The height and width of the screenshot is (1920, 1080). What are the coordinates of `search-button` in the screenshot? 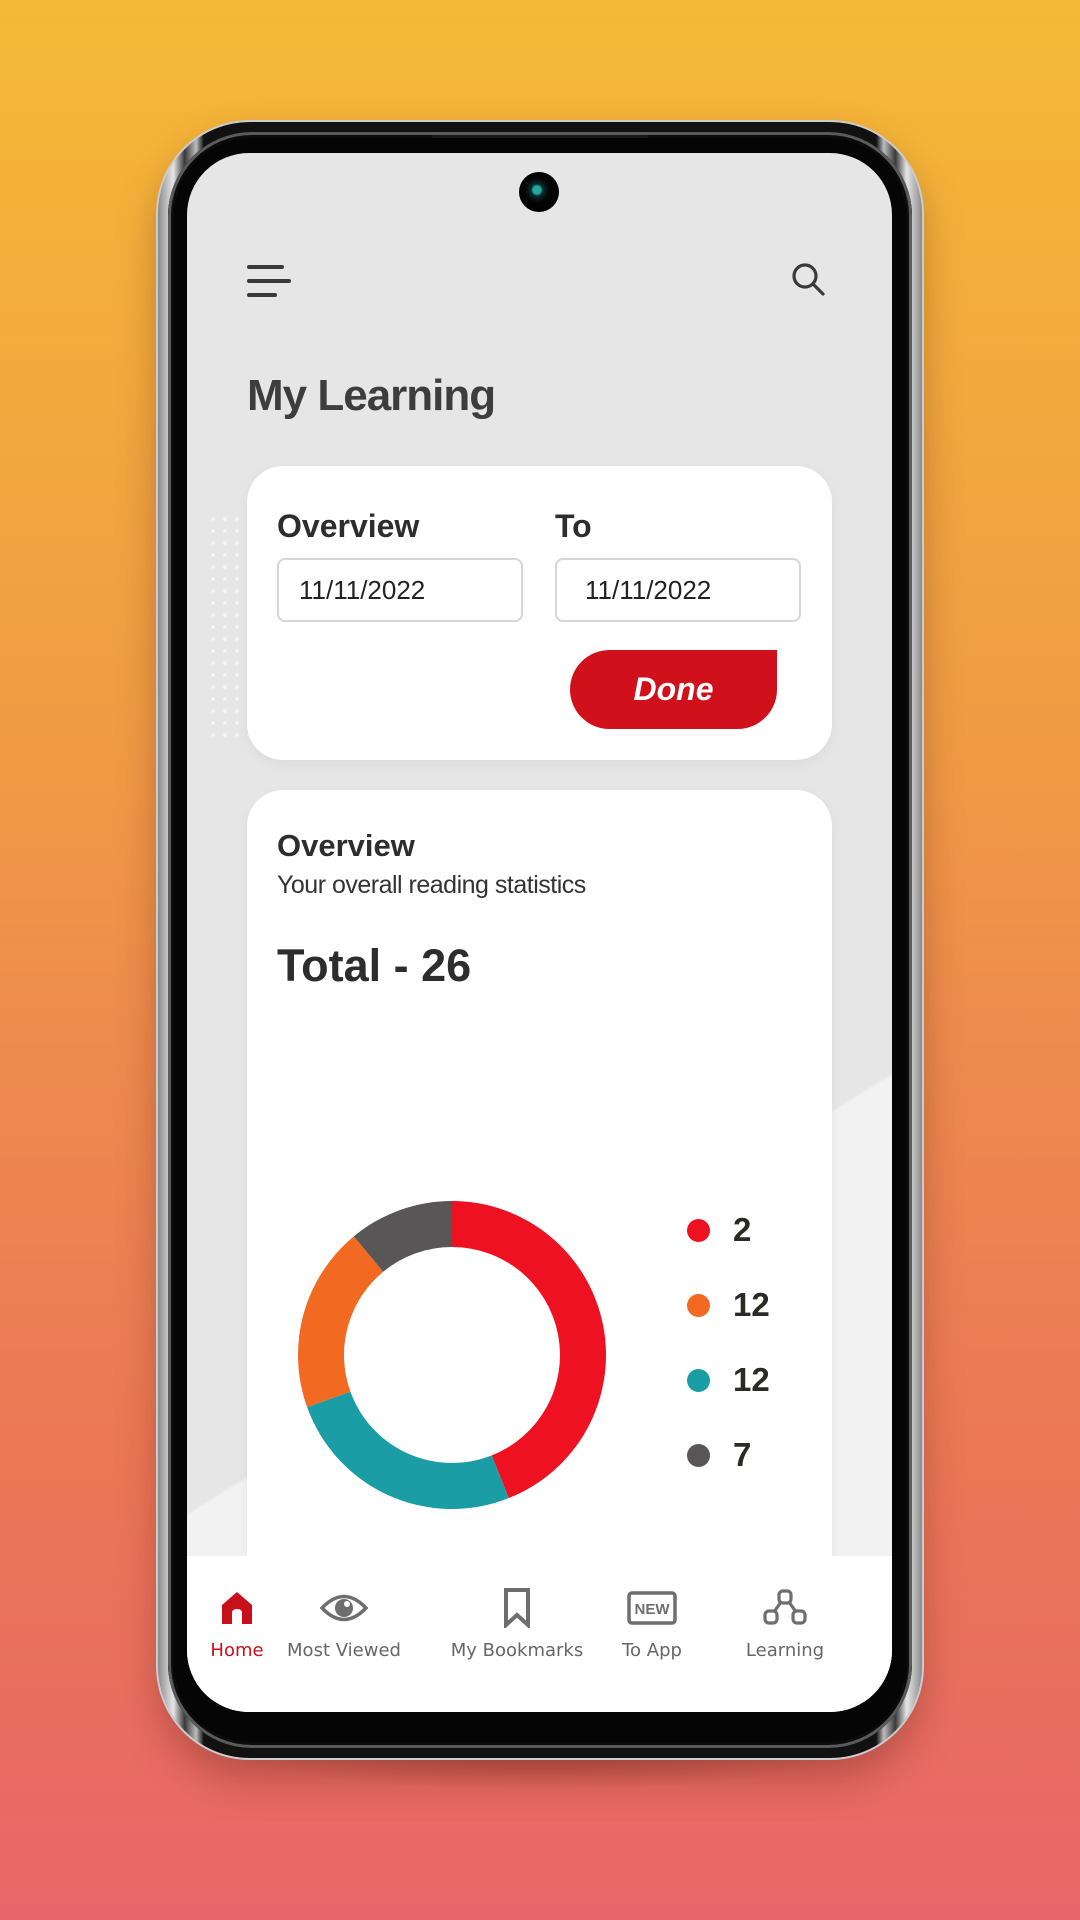 It's located at (811, 281).